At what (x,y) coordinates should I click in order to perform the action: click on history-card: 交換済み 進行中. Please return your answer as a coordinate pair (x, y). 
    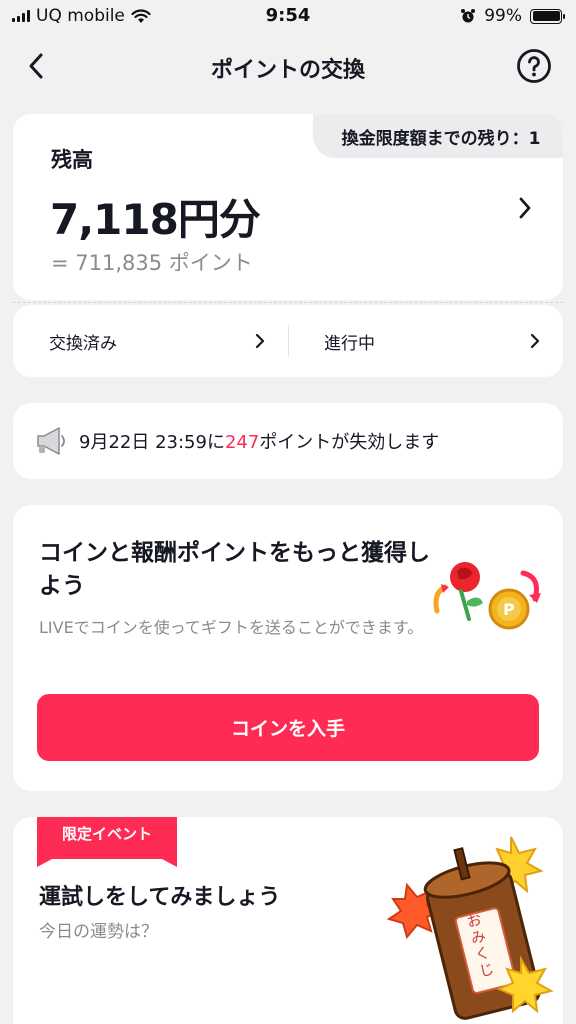
    Looking at the image, I should click on (288, 341).